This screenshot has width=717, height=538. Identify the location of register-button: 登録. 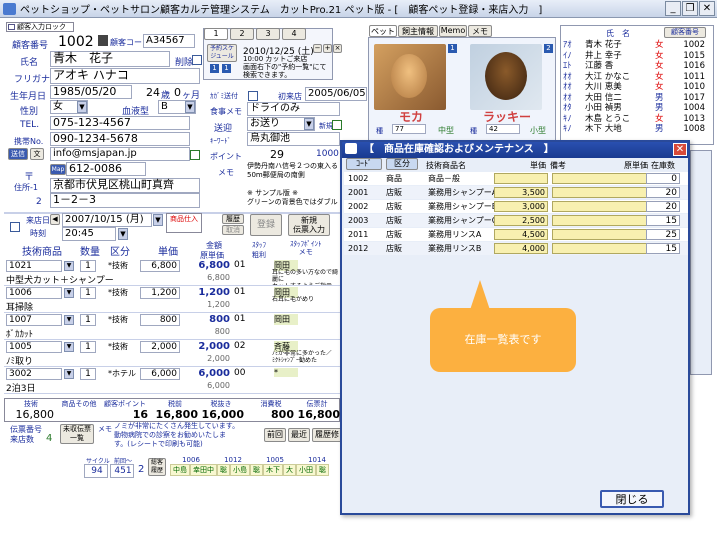
(266, 225).